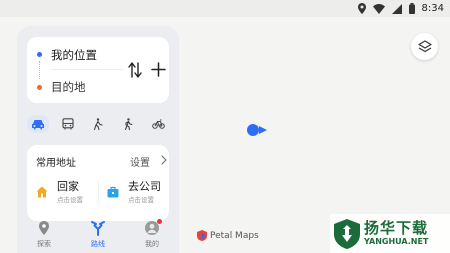 This screenshot has height=253, width=450. I want to click on divider, so click(87, 69).